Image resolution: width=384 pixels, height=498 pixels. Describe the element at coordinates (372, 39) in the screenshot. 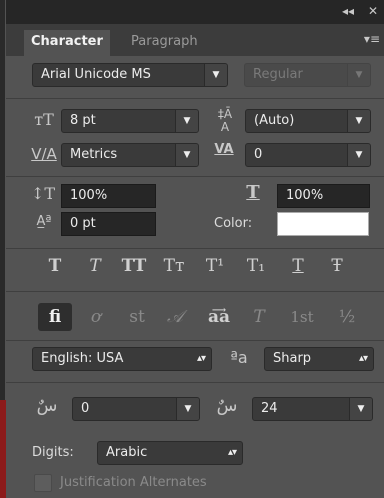

I see `panel-menu-icon: ▾≡` at that location.